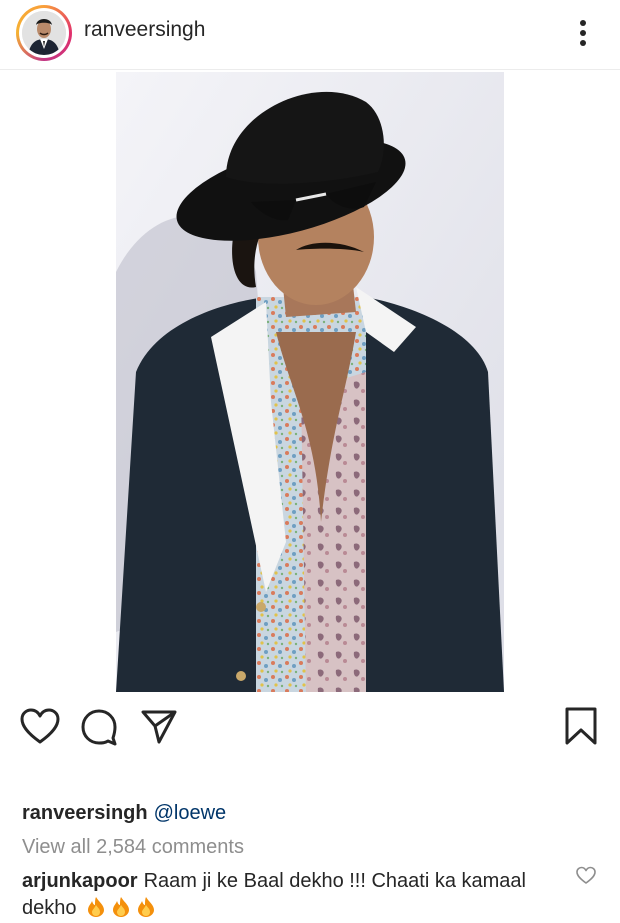 The image size is (620, 923). What do you see at coordinates (85, 813) in the screenshot?
I see `caption-username: ranveersingh` at bounding box center [85, 813].